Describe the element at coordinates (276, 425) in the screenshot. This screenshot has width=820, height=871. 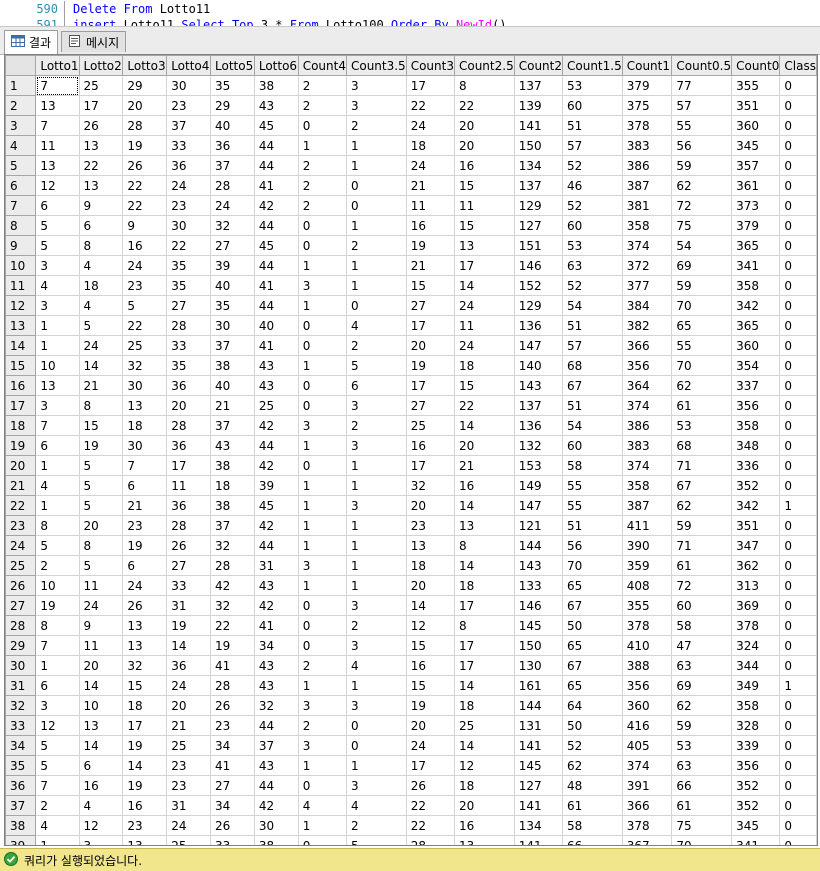
I see `grid-cell: 42` at that location.